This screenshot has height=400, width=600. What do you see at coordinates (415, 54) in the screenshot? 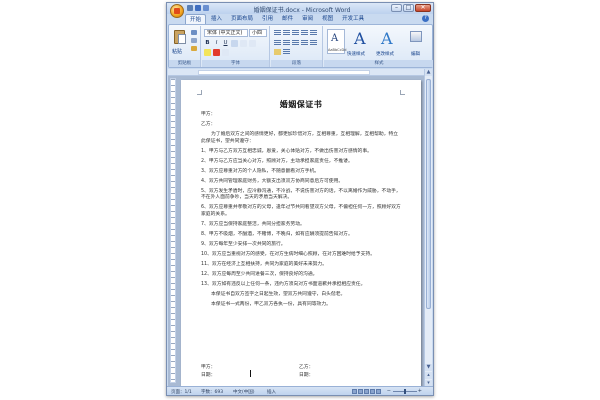
I see `editing-label: 编辑` at bounding box center [415, 54].